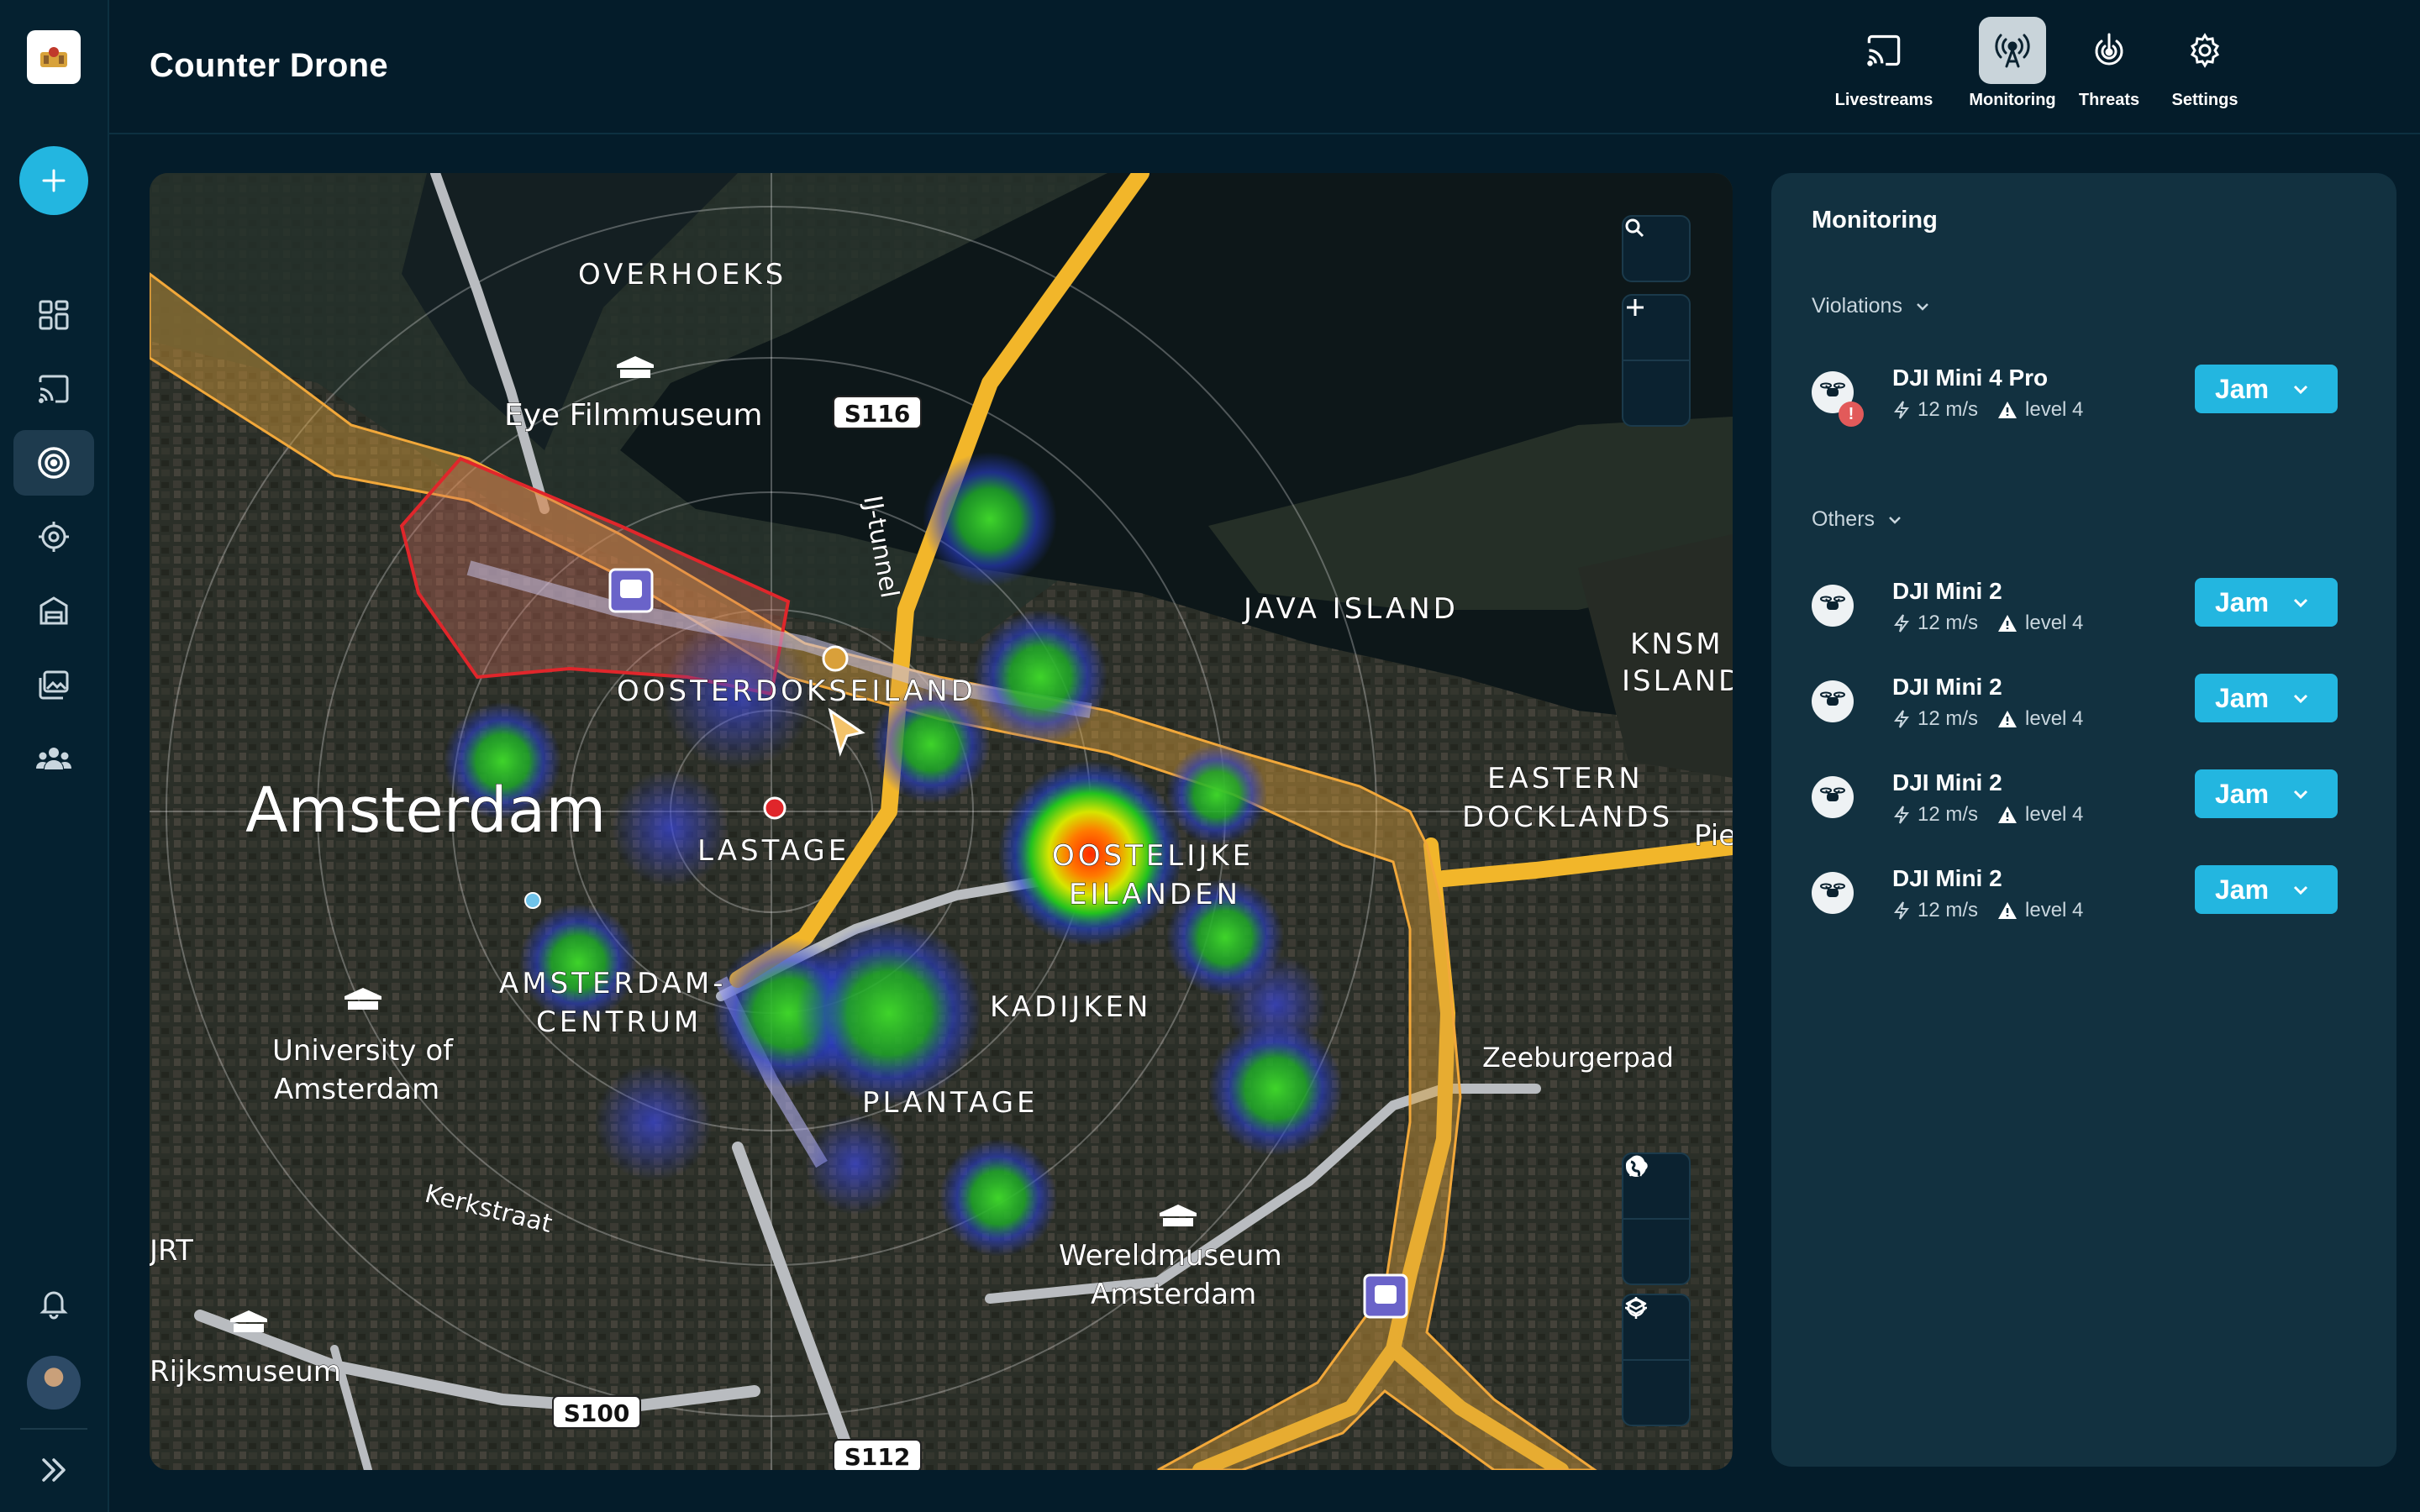 This screenshot has height=1512, width=2420. Describe the element at coordinates (2205, 50) in the screenshot. I see `gear-icon` at that location.